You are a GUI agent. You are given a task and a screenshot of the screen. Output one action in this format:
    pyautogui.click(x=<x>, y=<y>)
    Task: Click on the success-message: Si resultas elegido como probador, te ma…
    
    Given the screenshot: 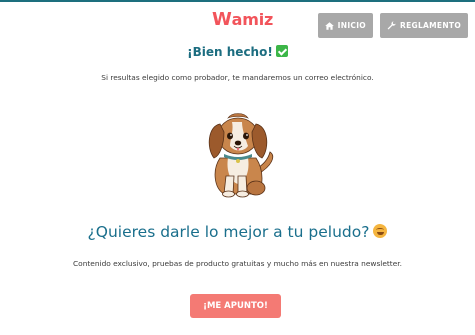 What is the action you would take?
    pyautogui.click(x=237, y=77)
    